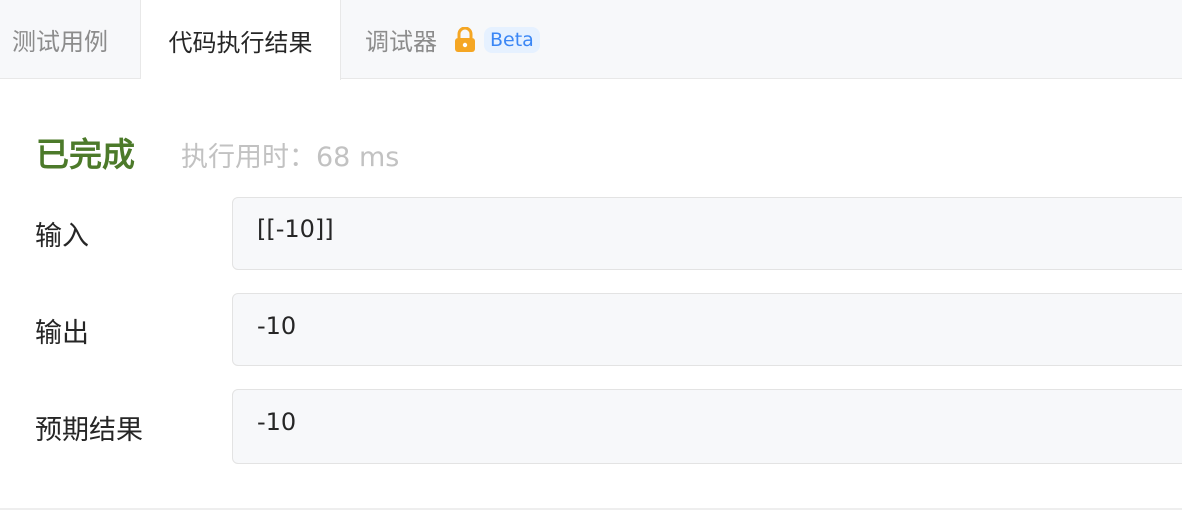 The image size is (1182, 514). I want to click on tab-debugger-label: 调试器, so click(401, 42).